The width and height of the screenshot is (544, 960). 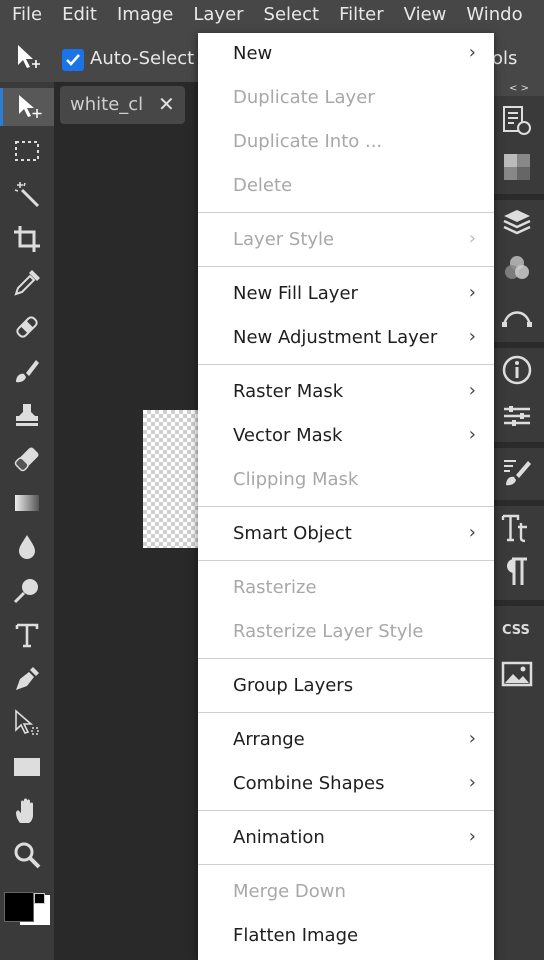 What do you see at coordinates (253, 53) in the screenshot?
I see `menu-item-label: New` at bounding box center [253, 53].